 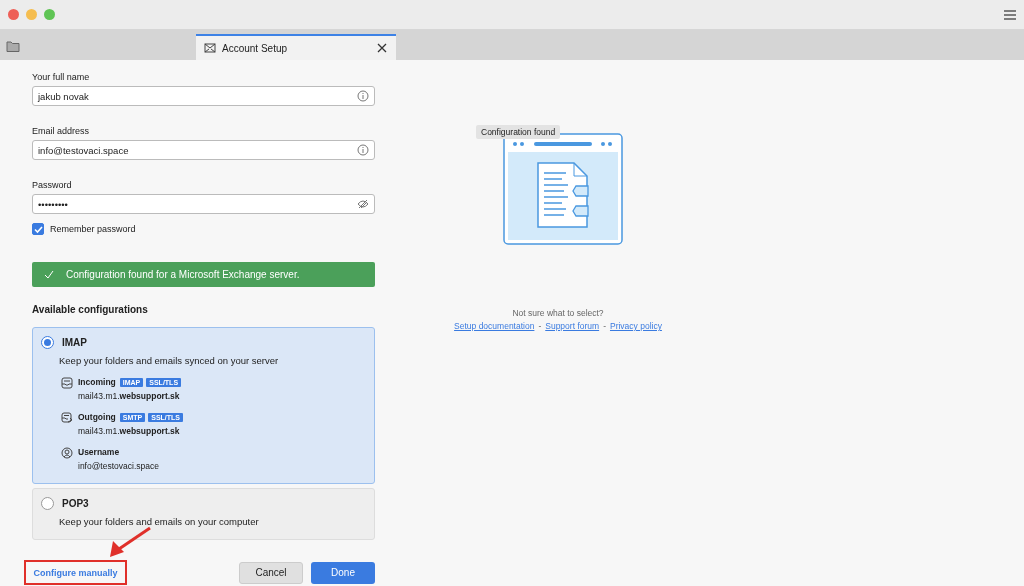 I want to click on option-description: Keep your folders and emails on your computer, so click(x=159, y=521).